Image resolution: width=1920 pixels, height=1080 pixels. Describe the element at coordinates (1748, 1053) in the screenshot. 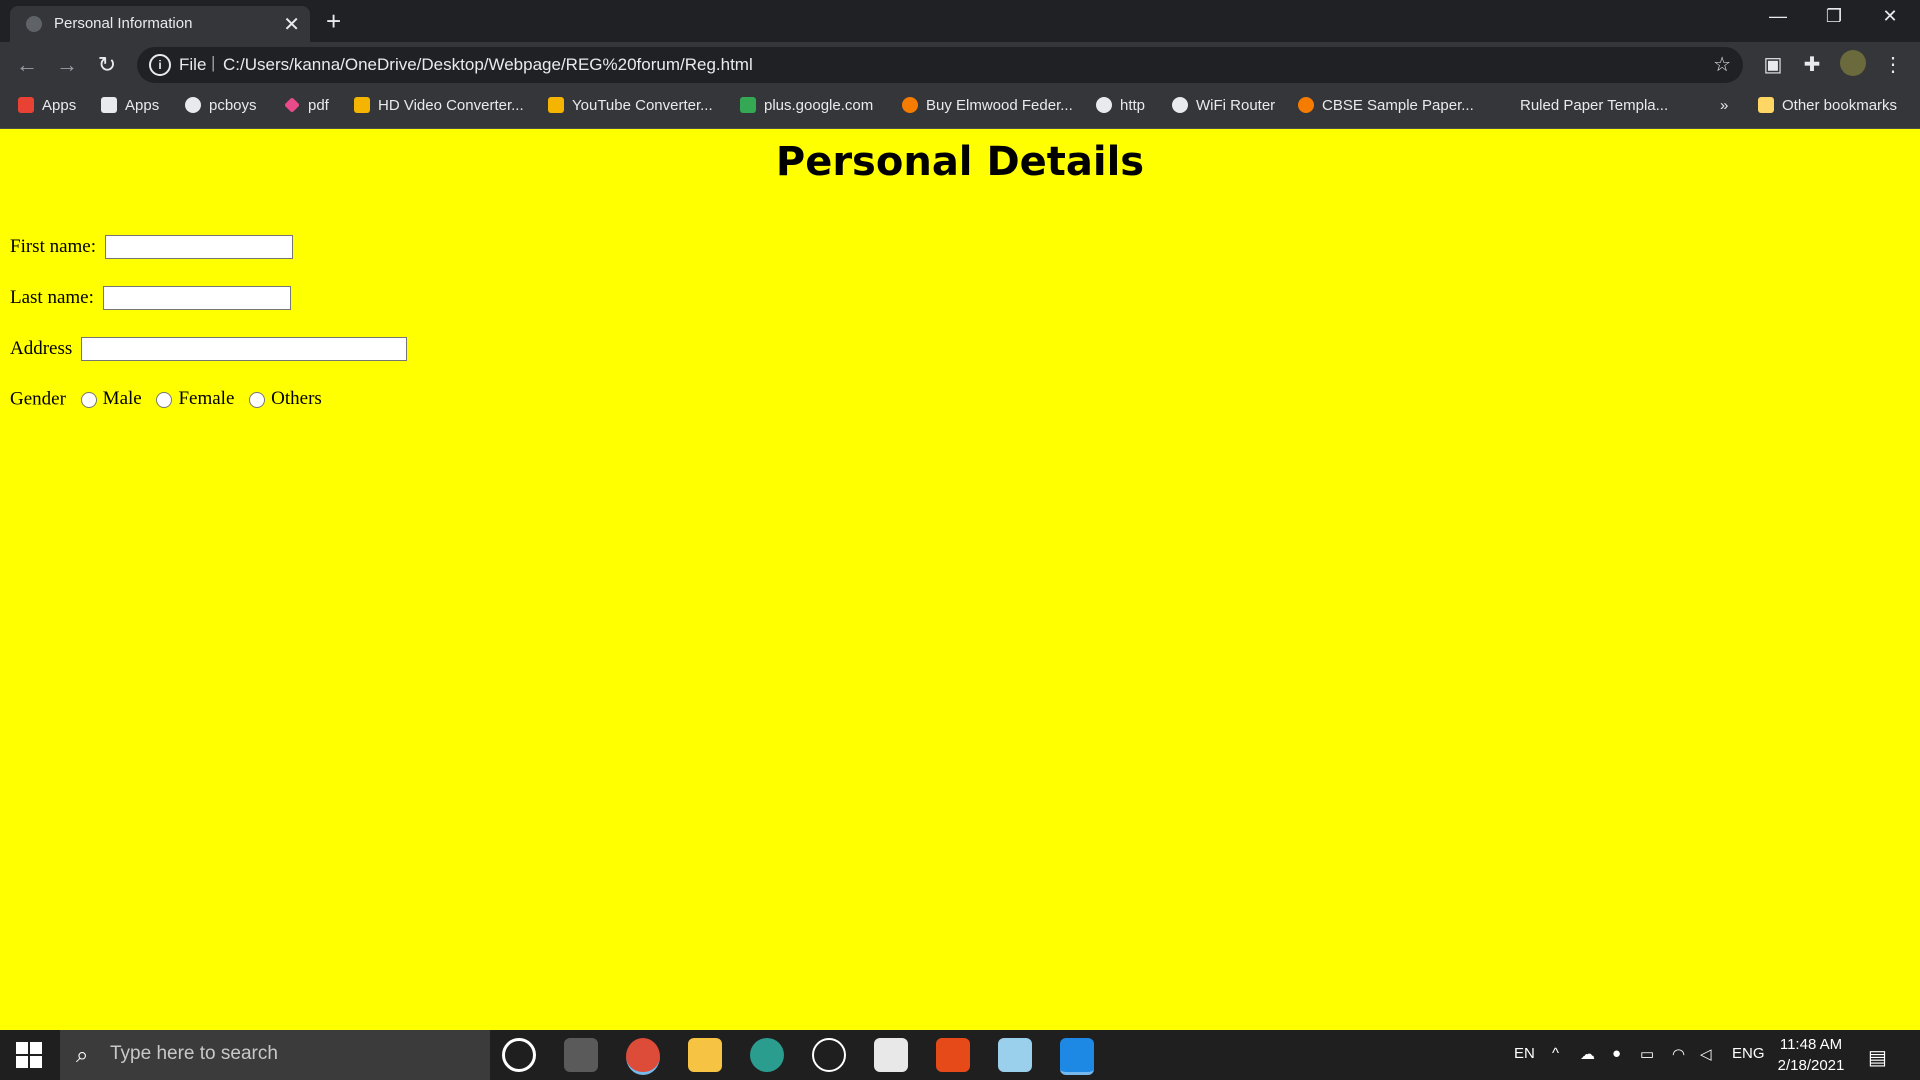

I see `language-indicator: ENG` at that location.